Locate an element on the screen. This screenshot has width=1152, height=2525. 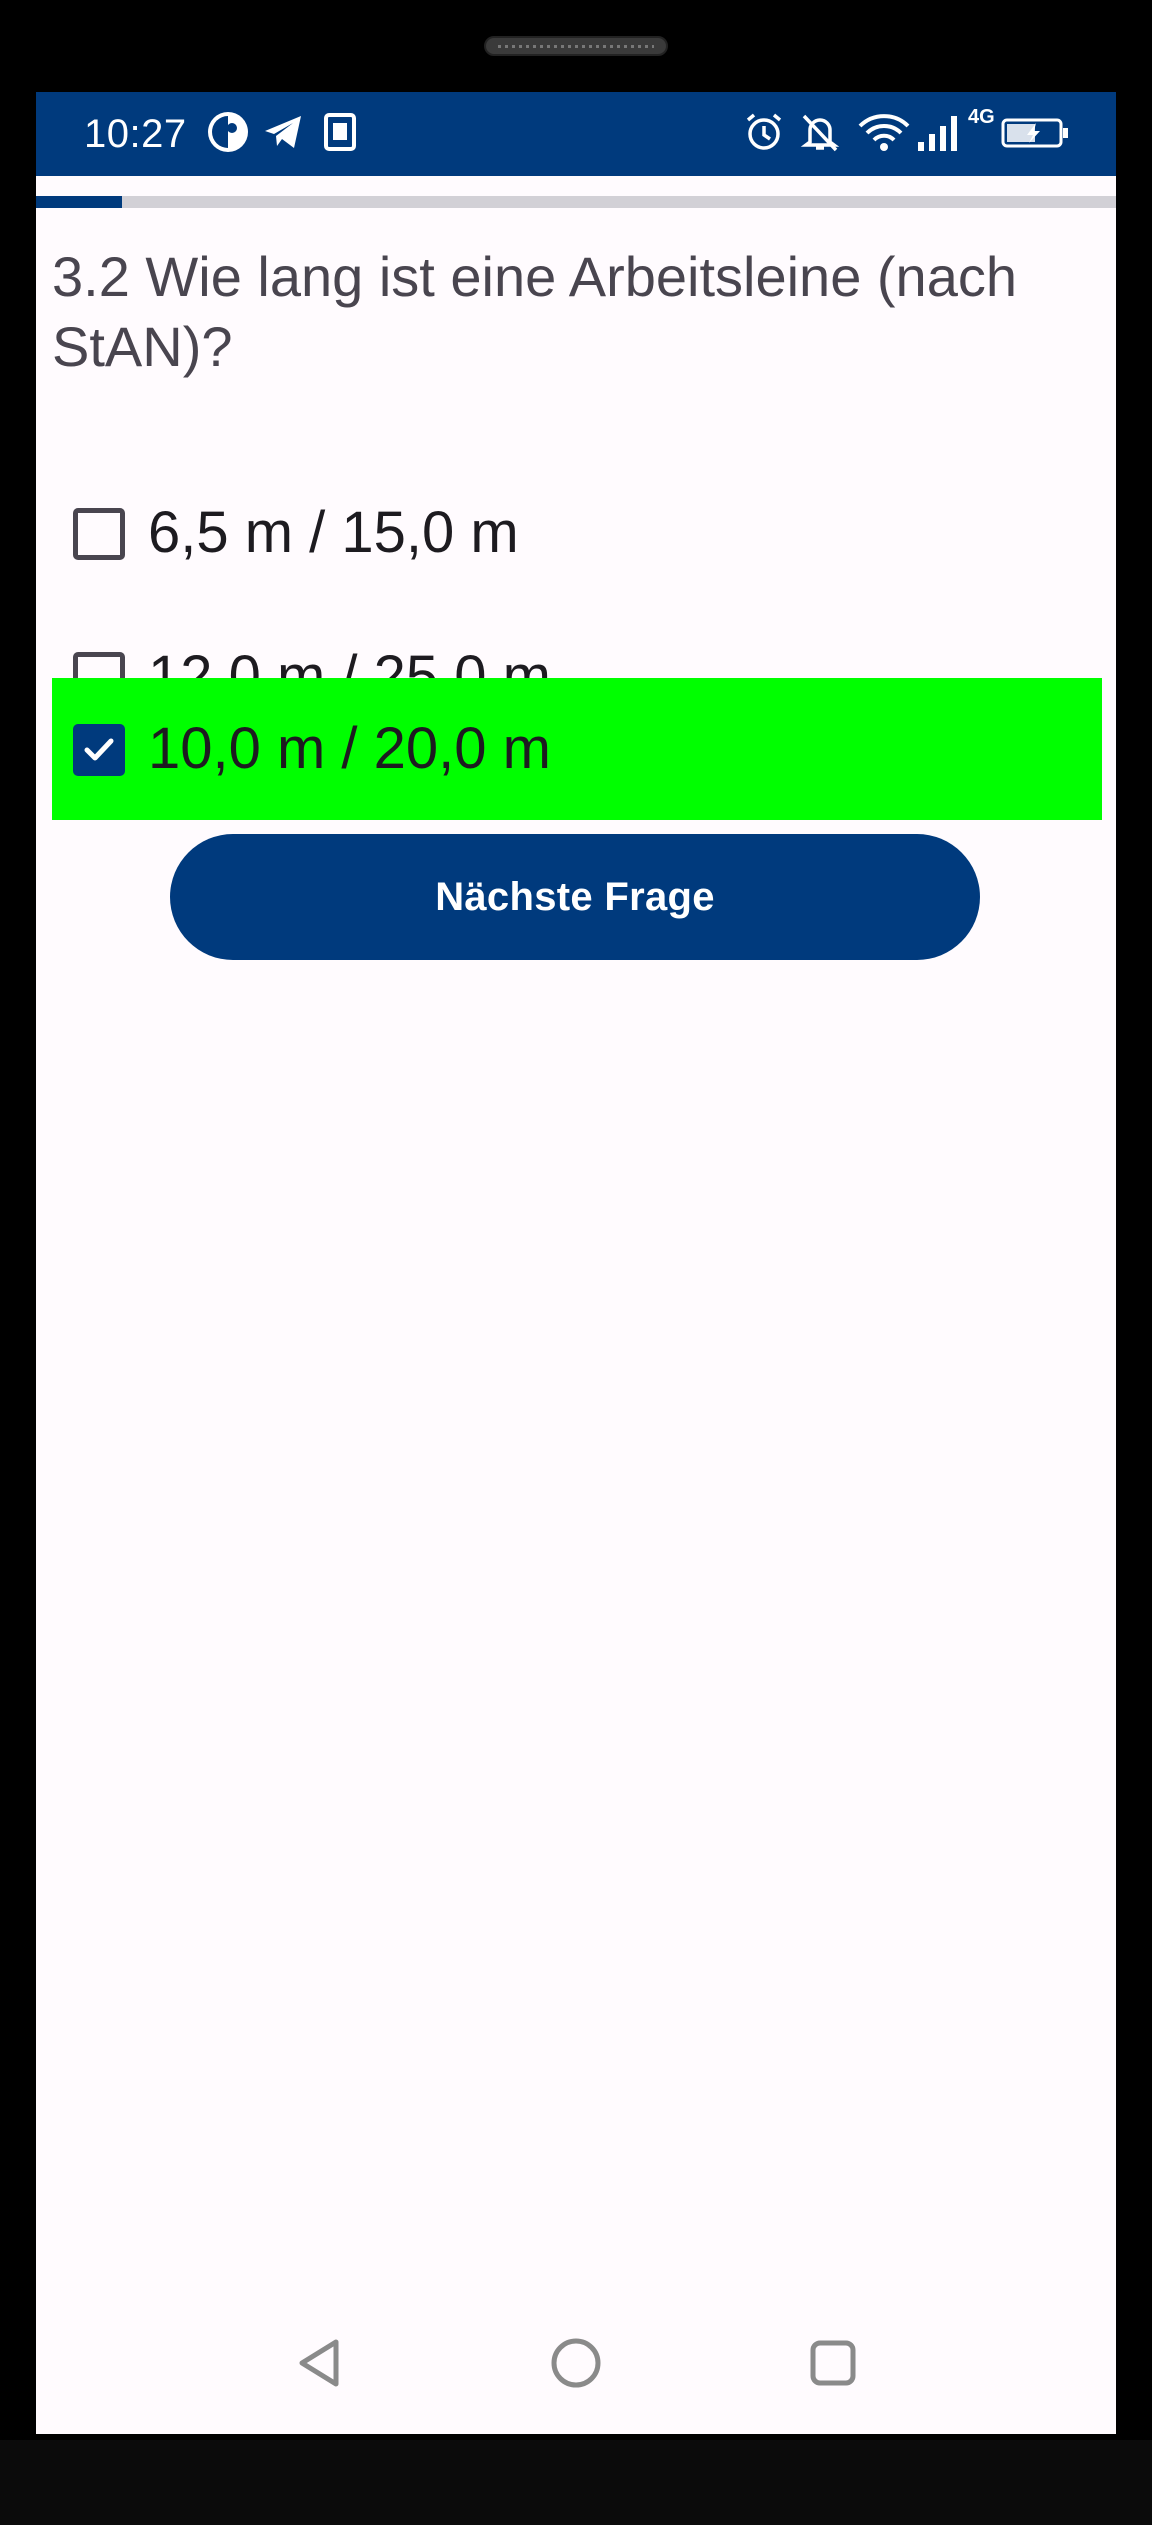
notification-app-icon is located at coordinates (340, 132).